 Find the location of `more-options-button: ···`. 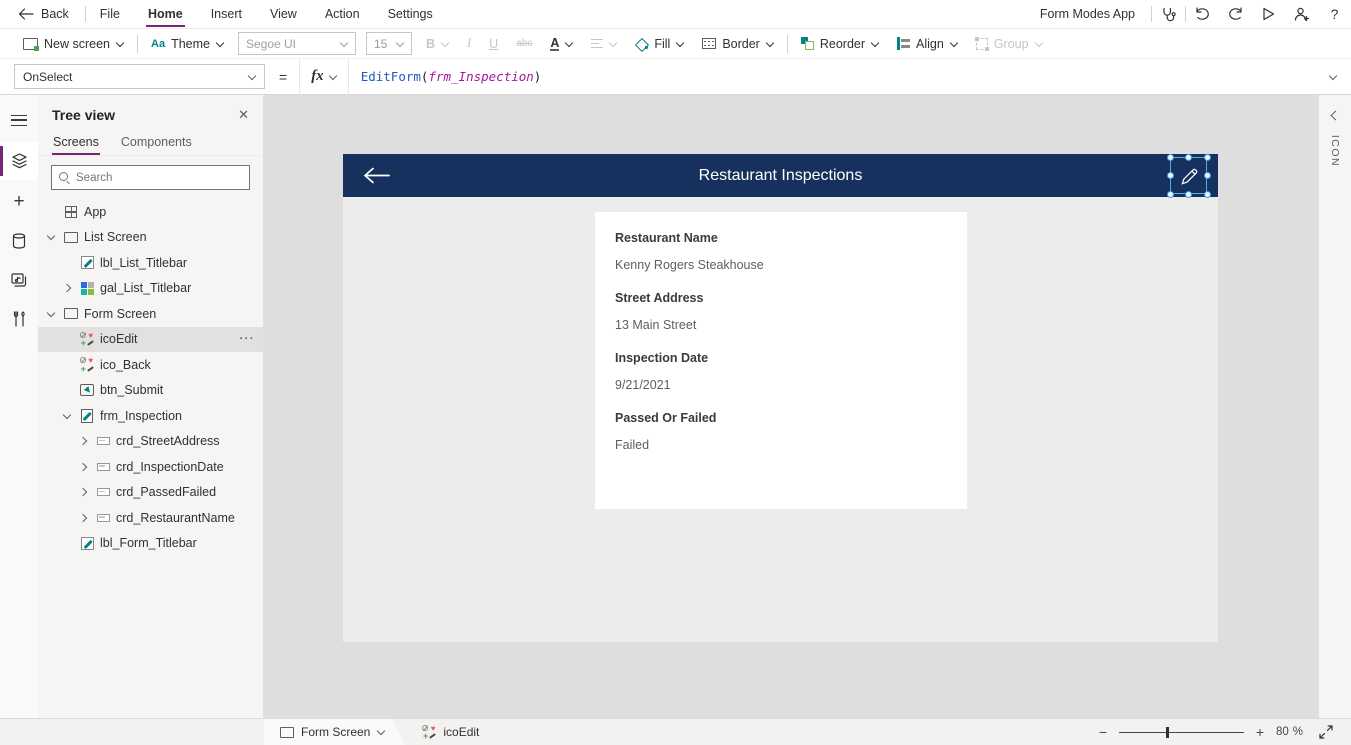

more-options-button: ··· is located at coordinates (248, 339).